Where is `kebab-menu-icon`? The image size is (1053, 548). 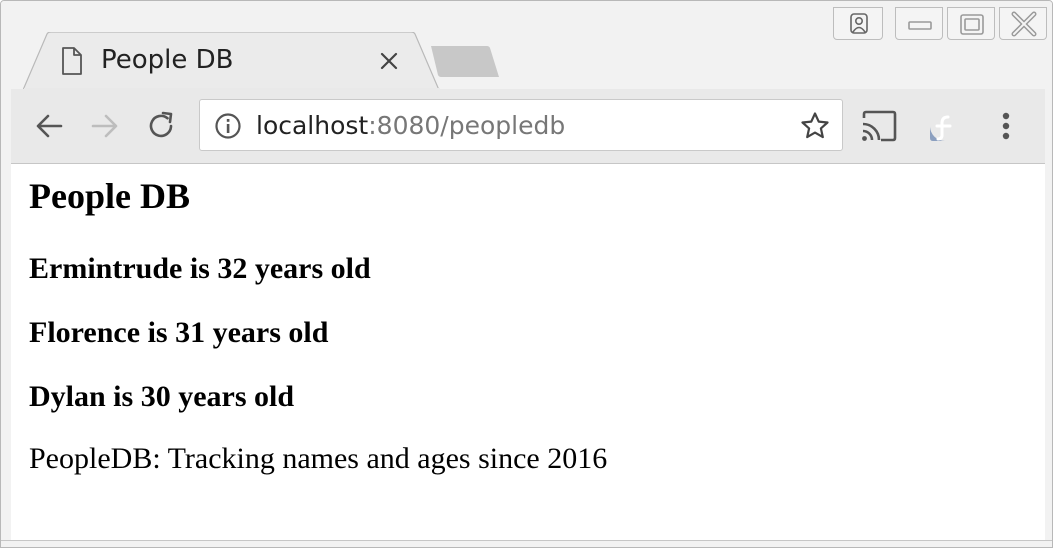
kebab-menu-icon is located at coordinates (1006, 126).